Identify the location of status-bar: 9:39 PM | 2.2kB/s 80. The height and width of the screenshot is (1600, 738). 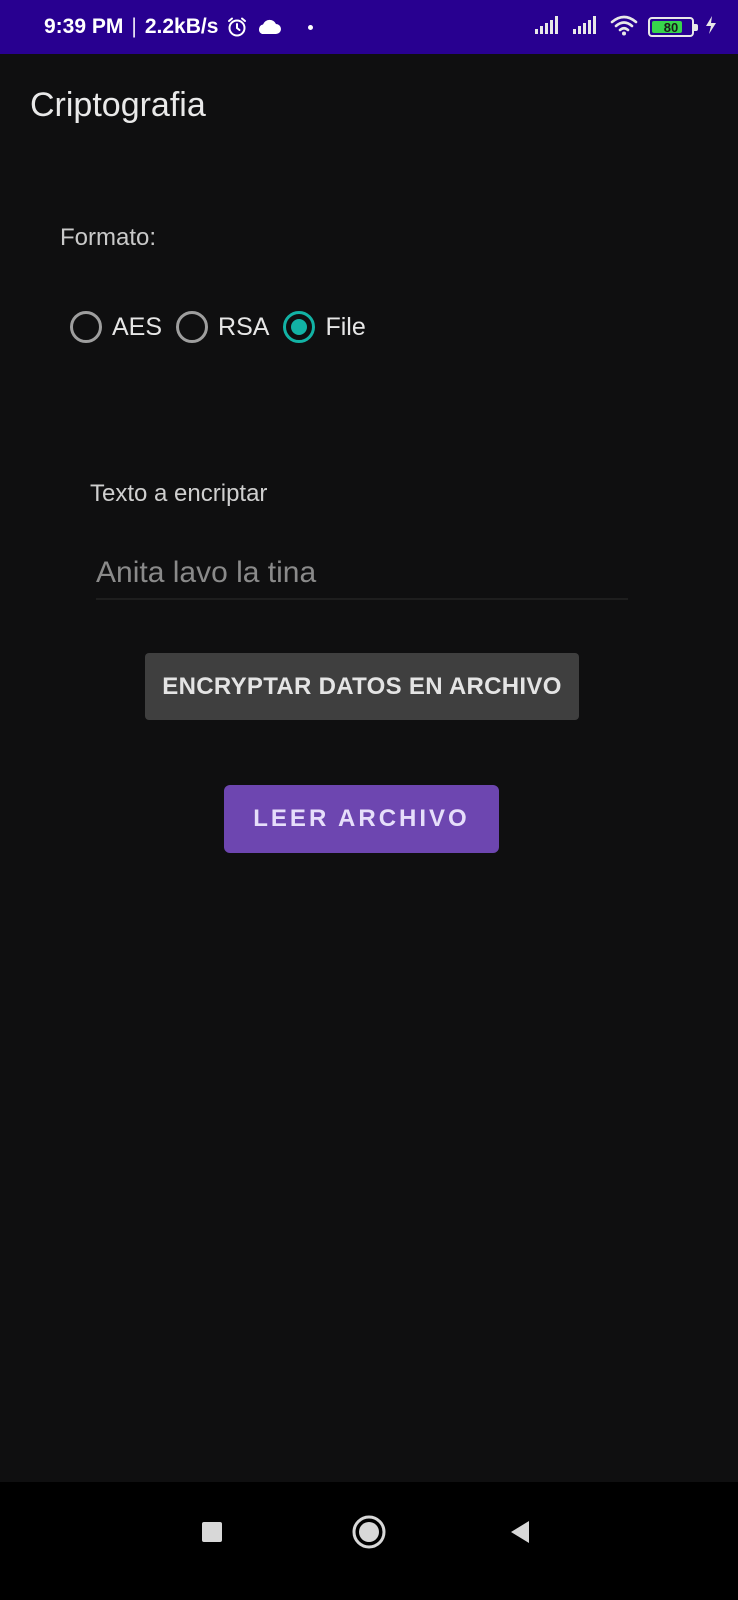
(369, 27).